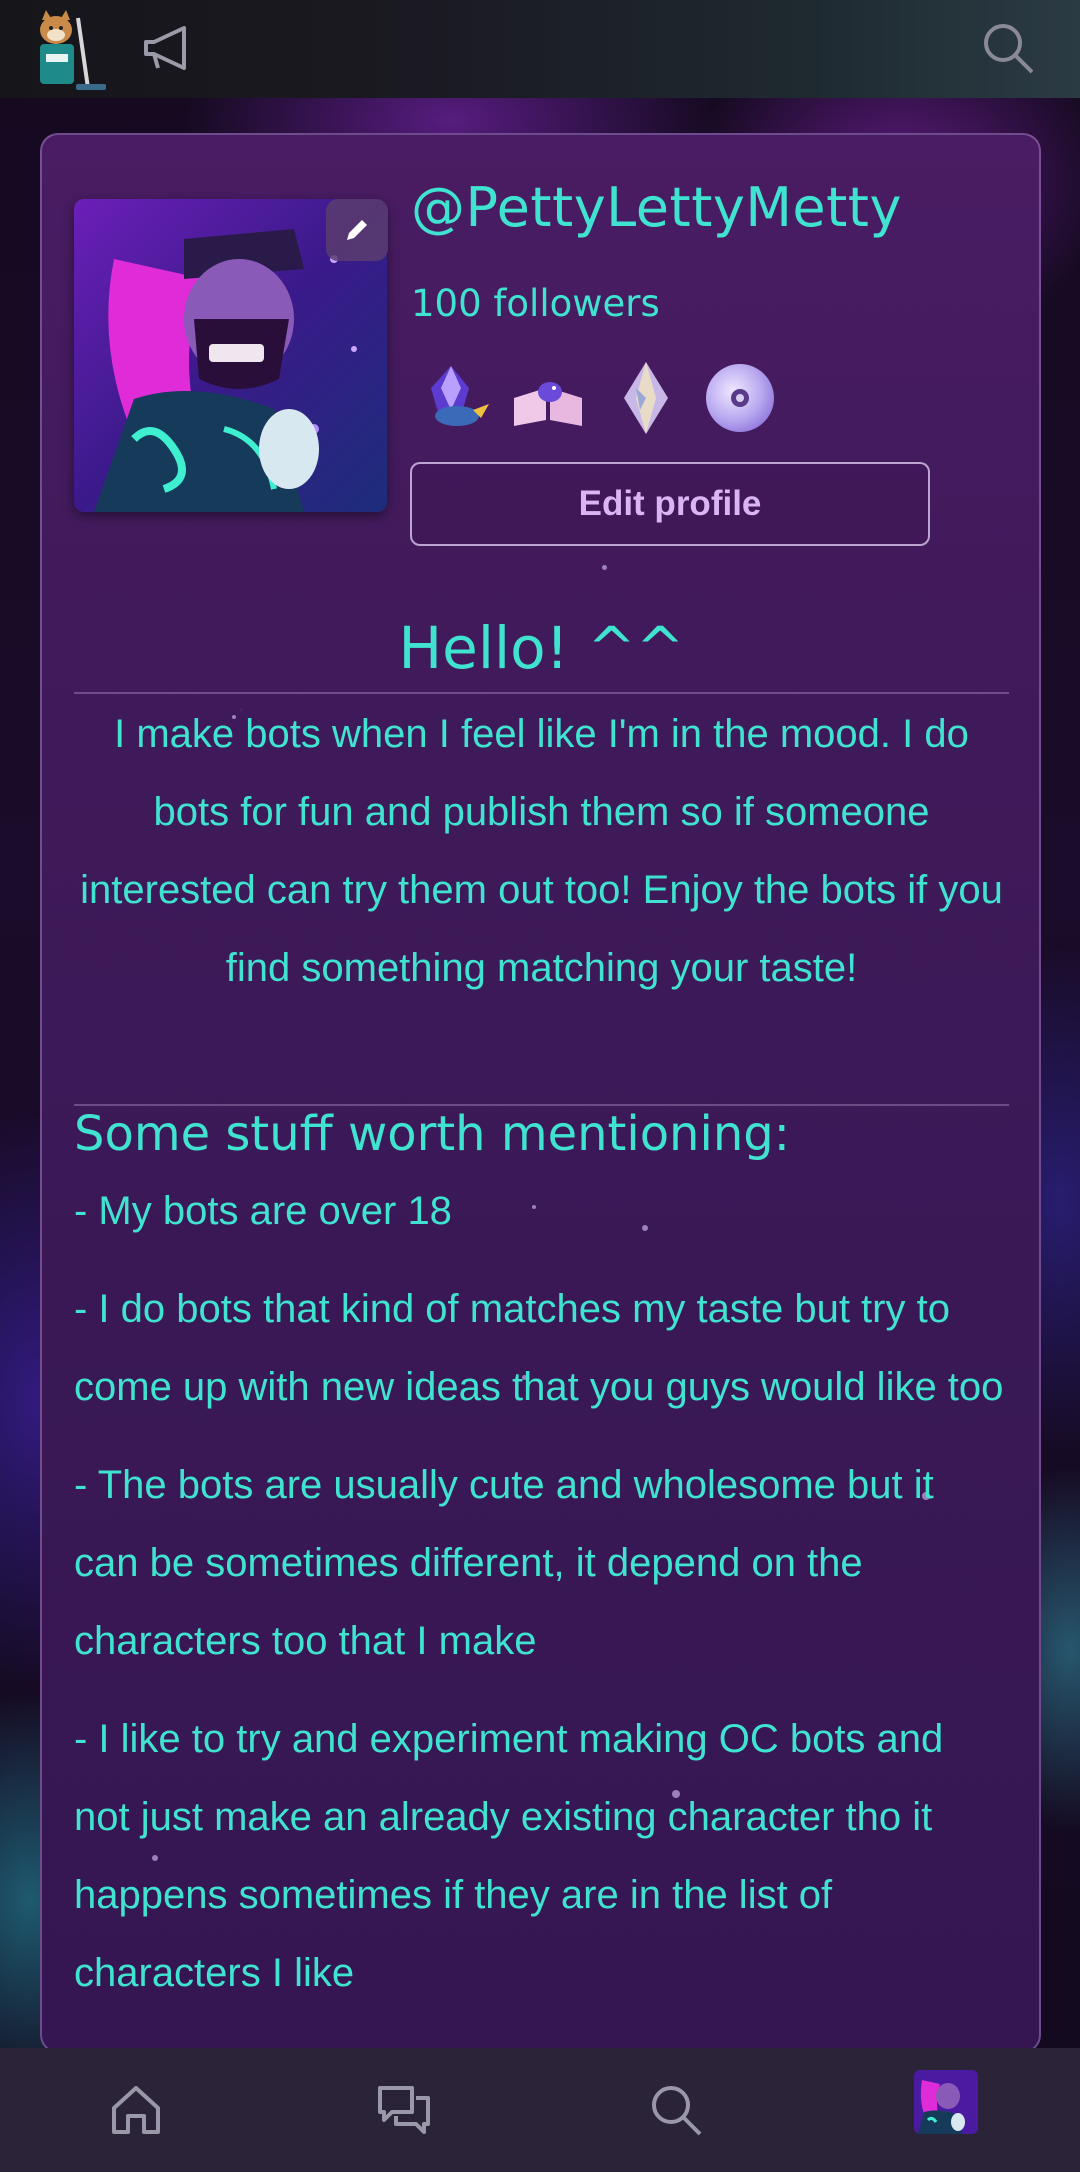 The width and height of the screenshot is (1080, 2172). What do you see at coordinates (604, 567) in the screenshot?
I see `sparkle` at bounding box center [604, 567].